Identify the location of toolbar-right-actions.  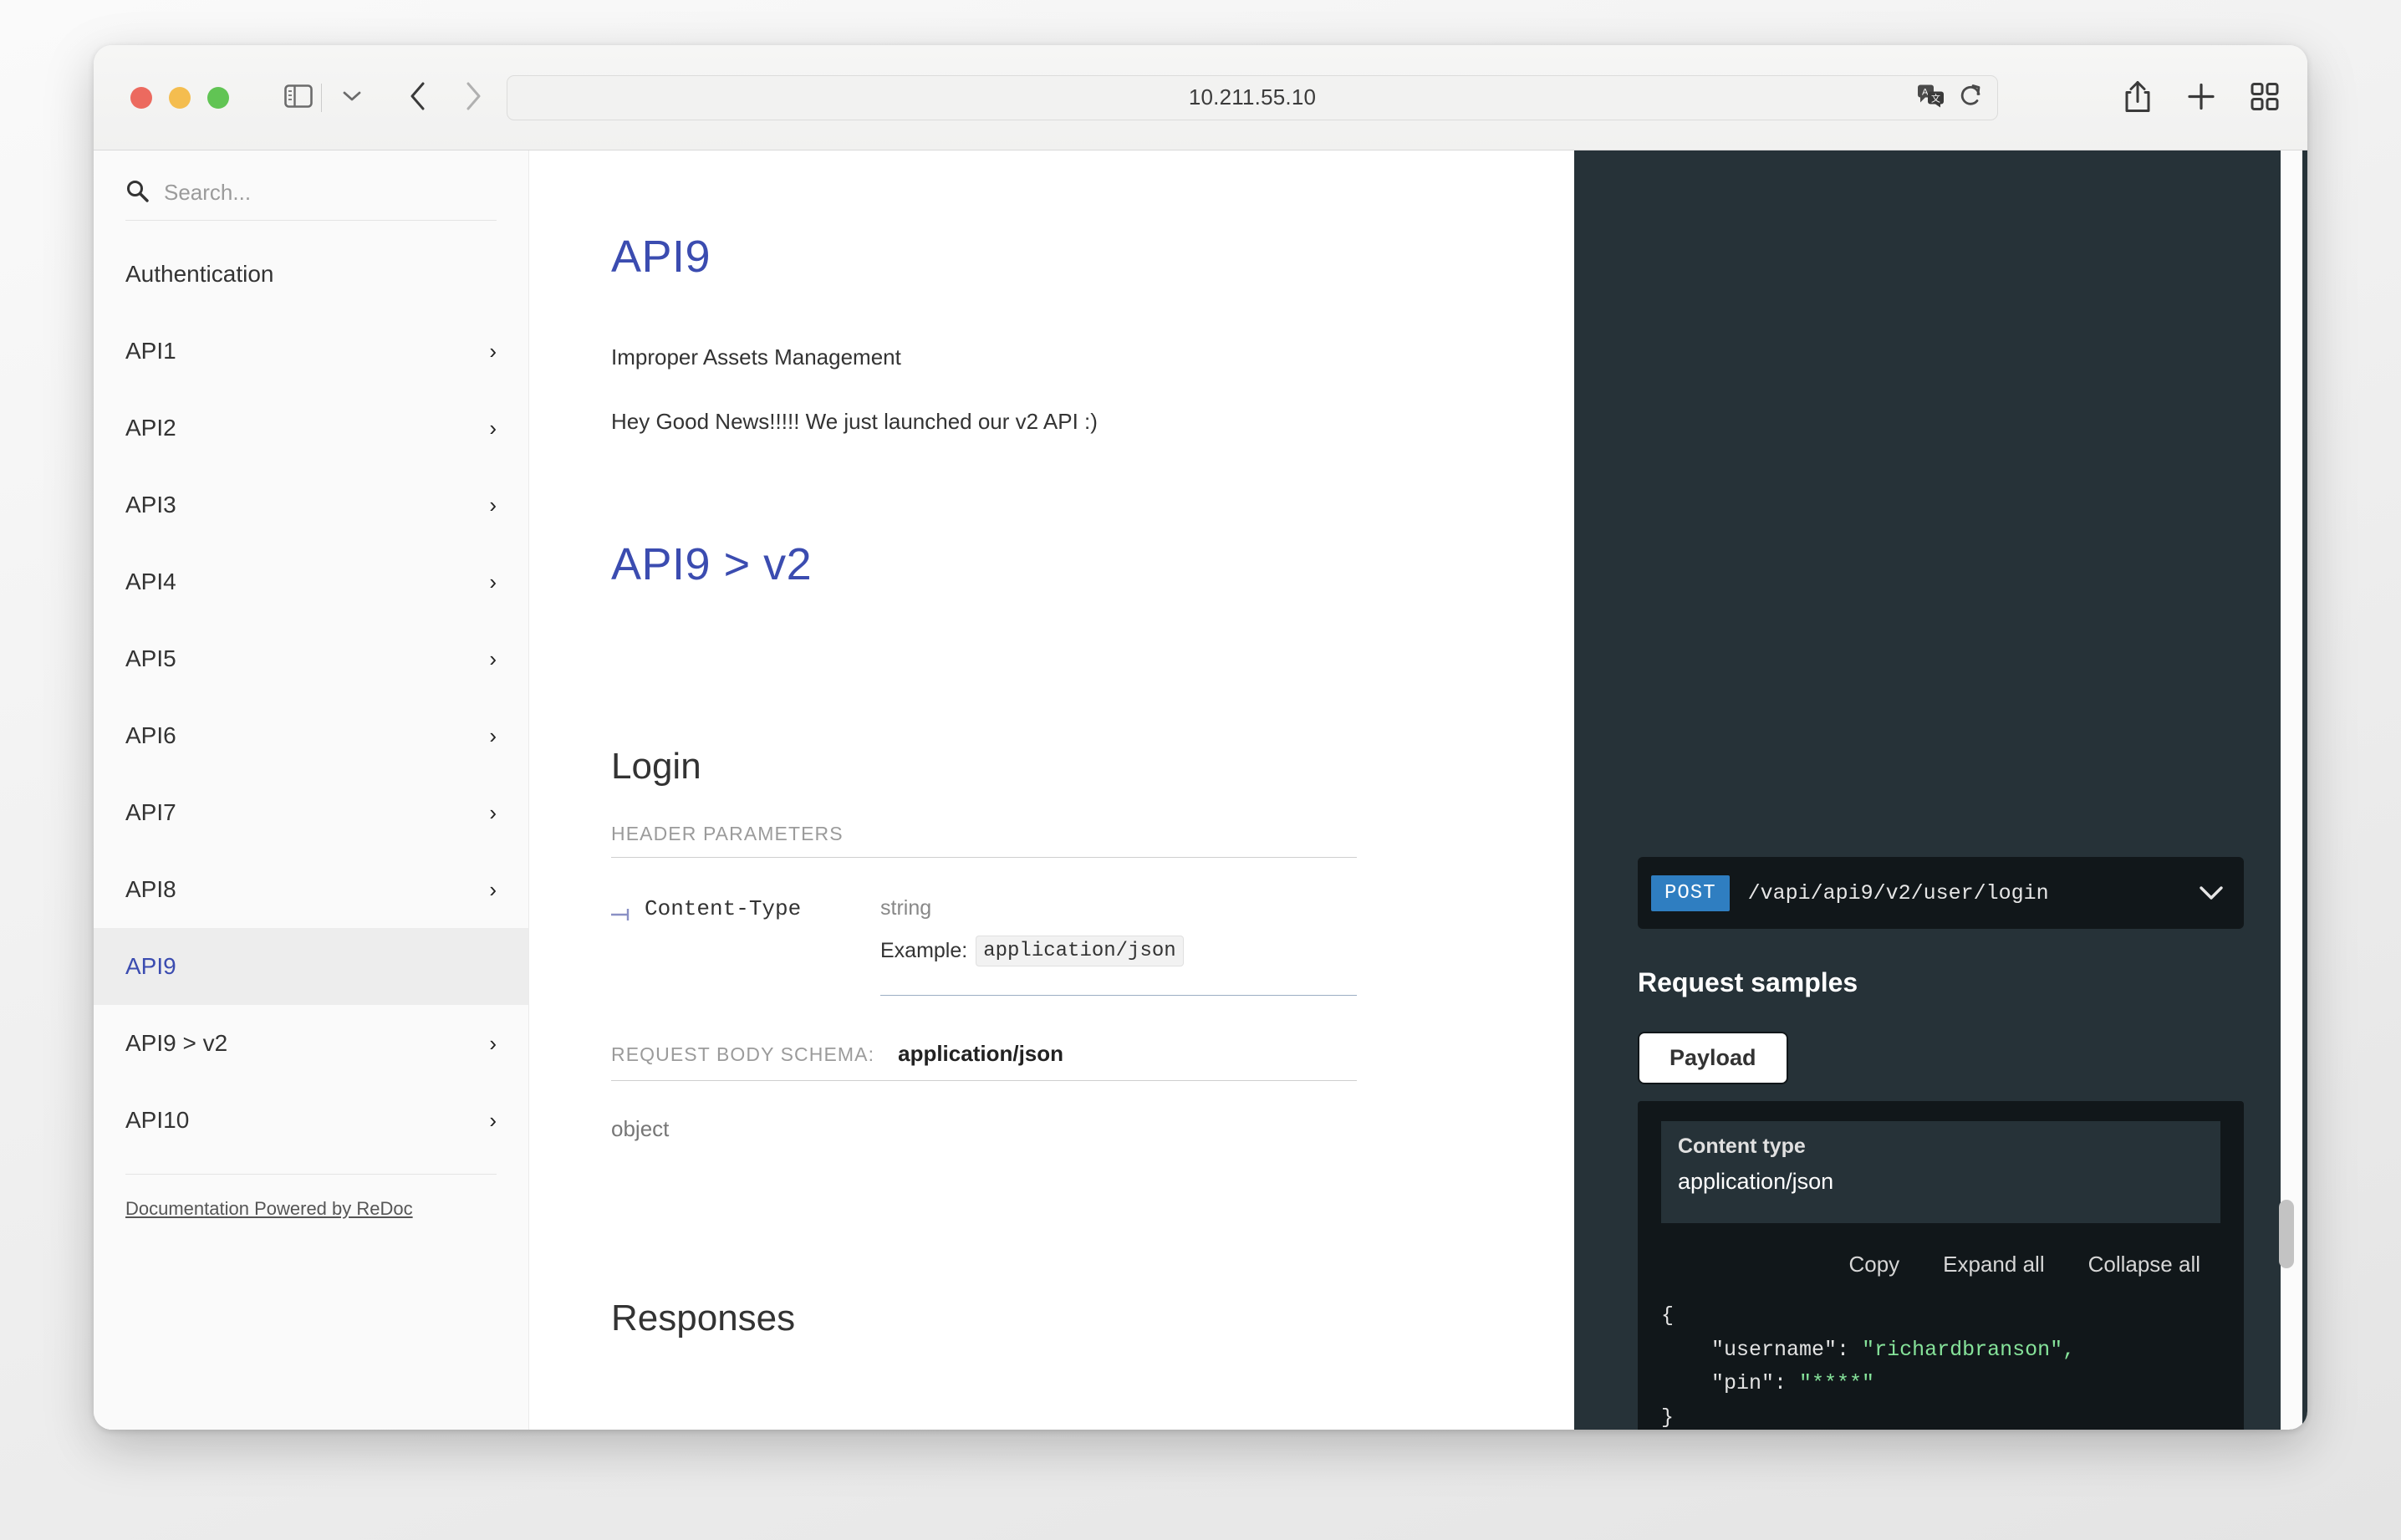
(2201, 97).